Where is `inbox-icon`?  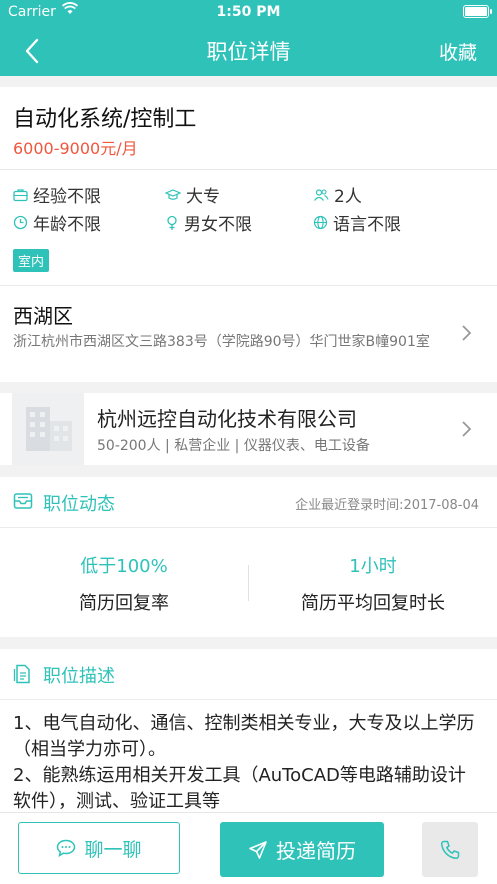 inbox-icon is located at coordinates (23, 501).